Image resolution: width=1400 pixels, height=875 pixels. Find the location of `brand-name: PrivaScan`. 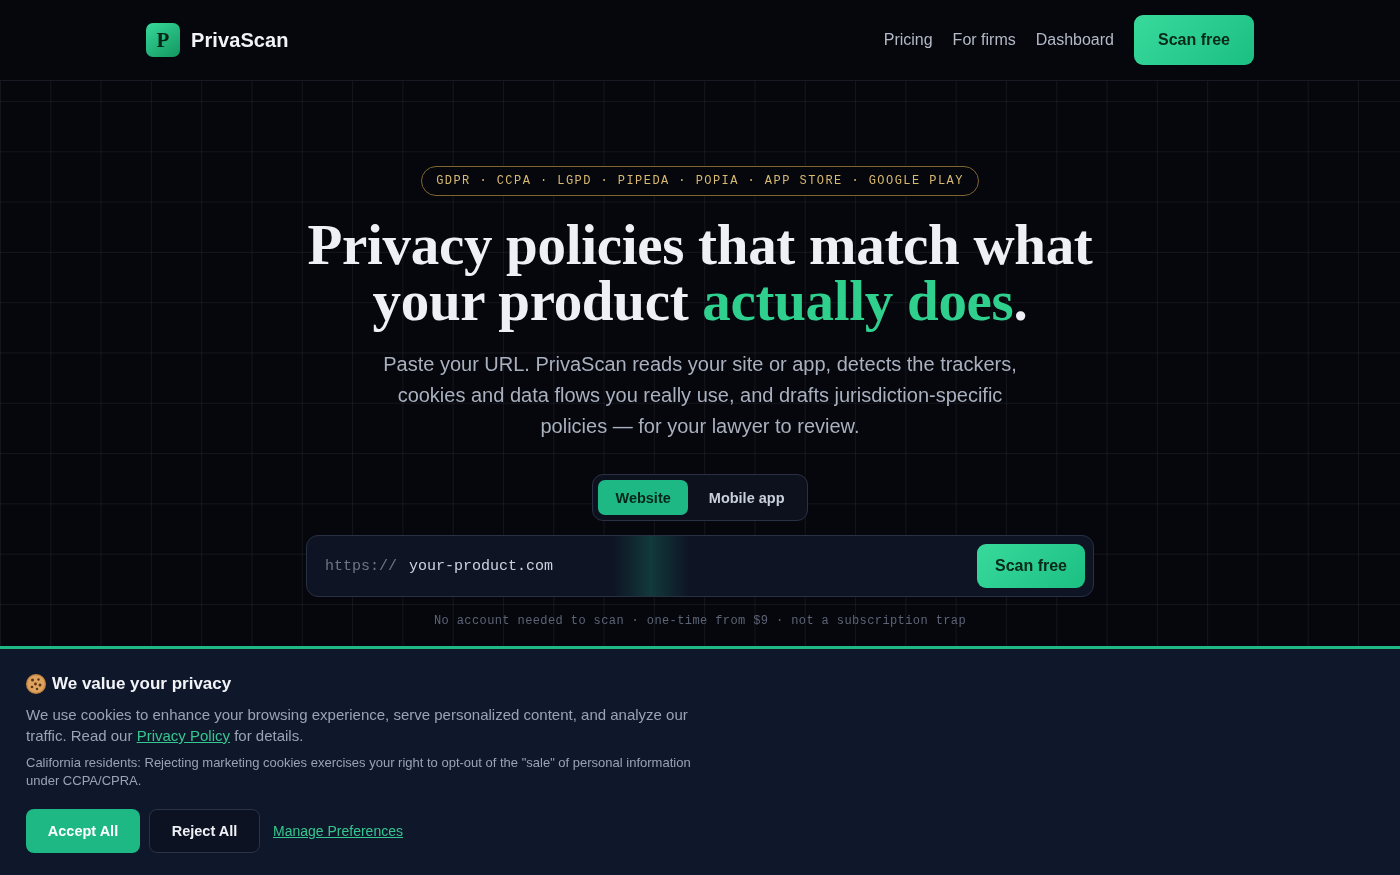

brand-name: PrivaScan is located at coordinates (240, 40).